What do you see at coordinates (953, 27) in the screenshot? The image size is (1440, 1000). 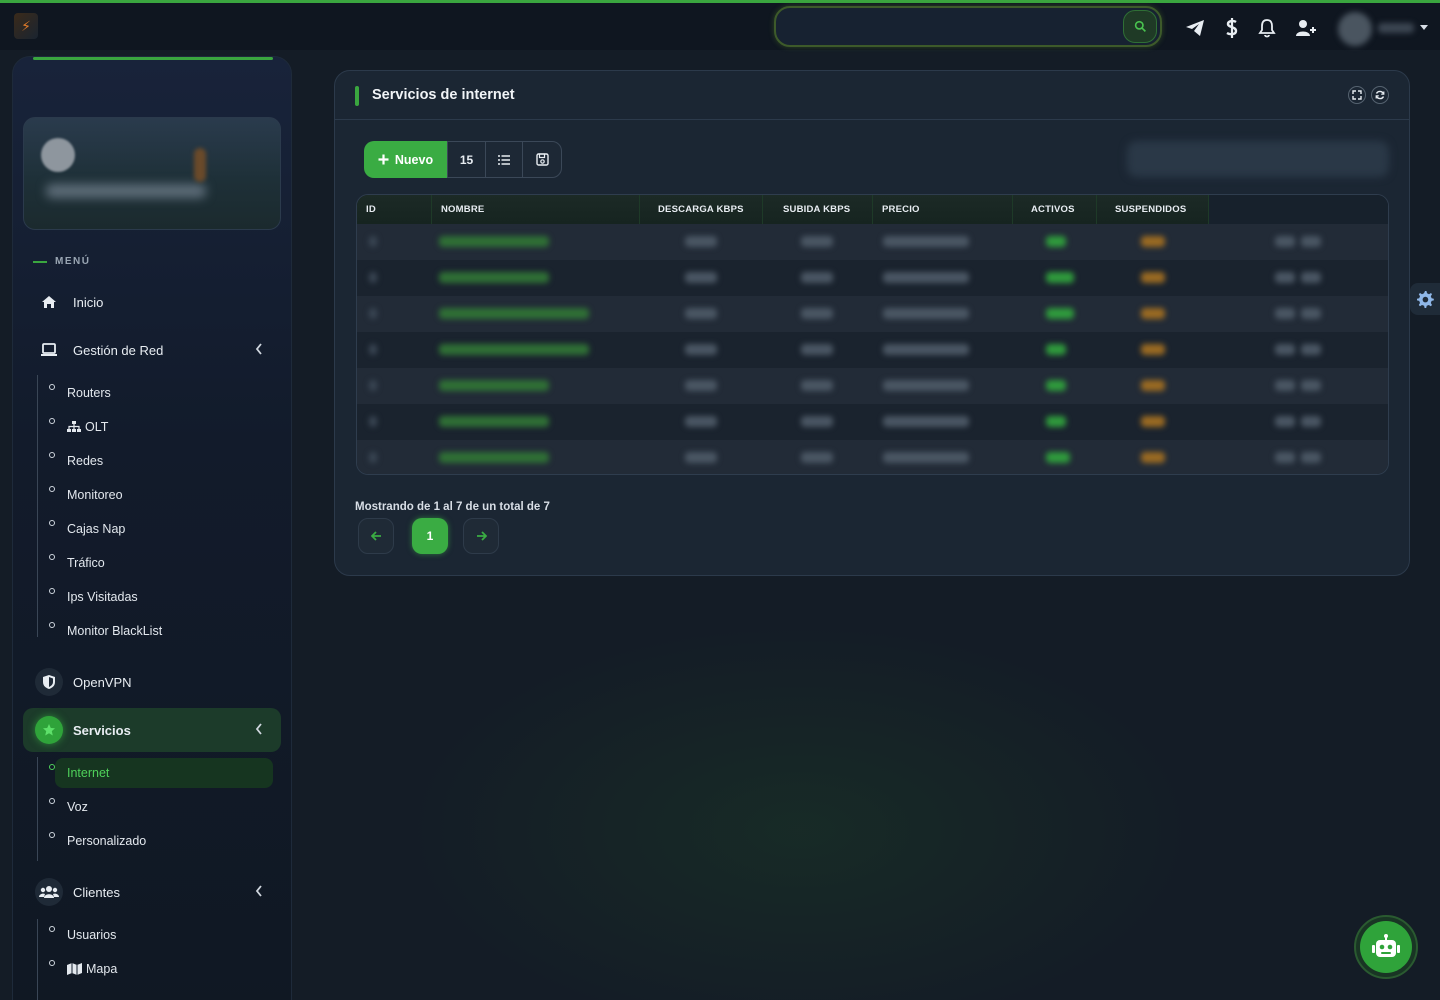 I see `search-input` at bounding box center [953, 27].